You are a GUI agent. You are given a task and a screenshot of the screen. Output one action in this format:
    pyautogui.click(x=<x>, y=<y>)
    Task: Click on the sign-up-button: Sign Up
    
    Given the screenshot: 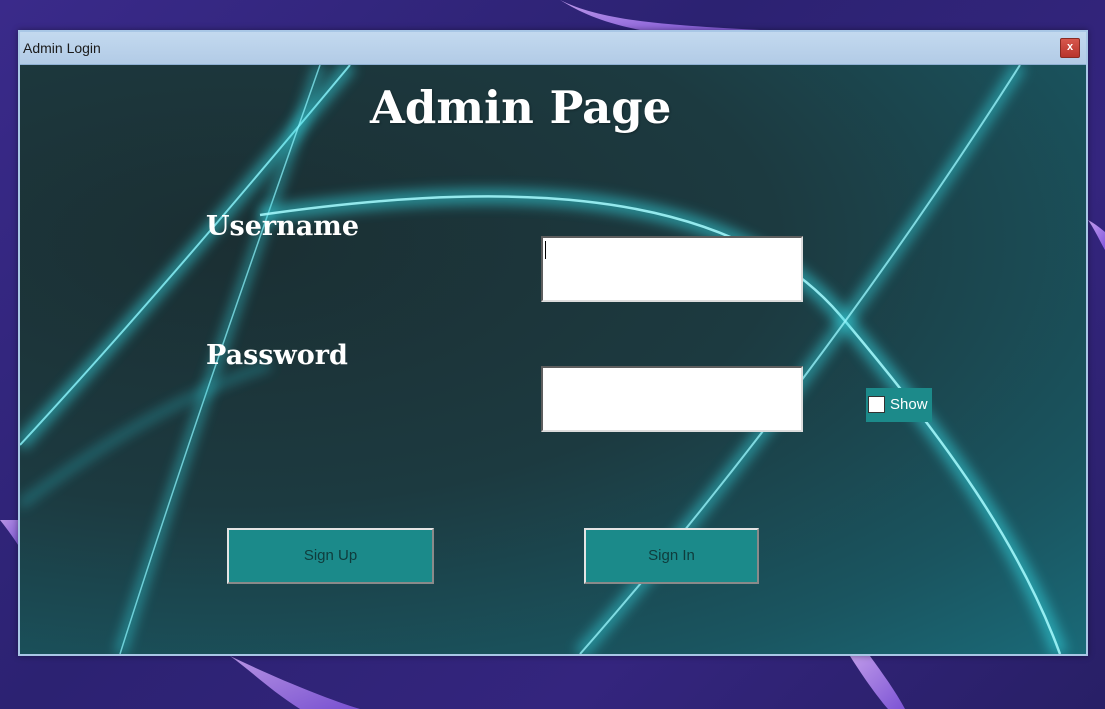 What is the action you would take?
    pyautogui.click(x=330, y=556)
    